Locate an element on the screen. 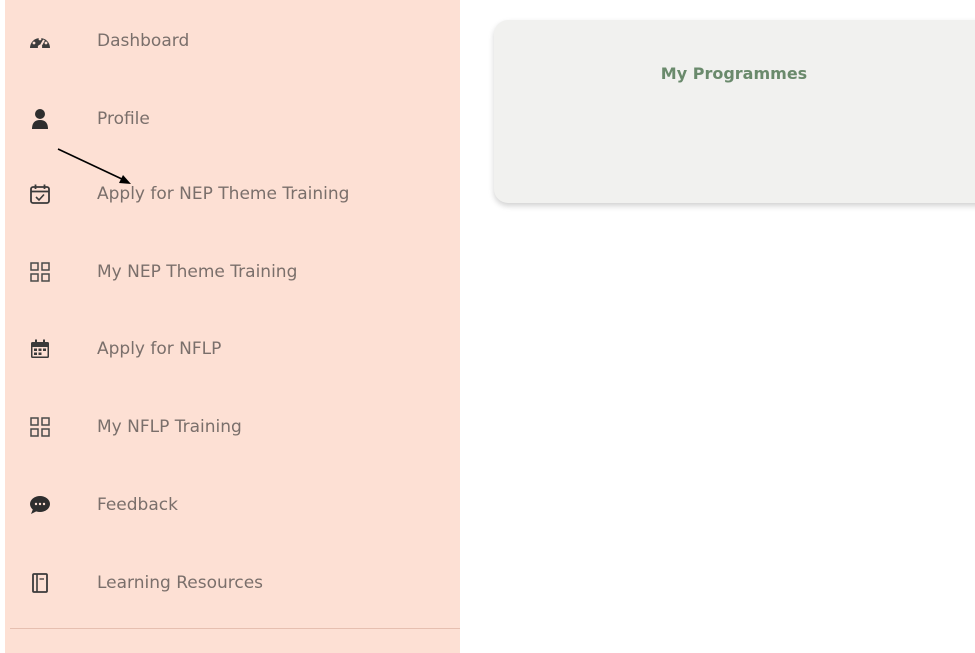 The width and height of the screenshot is (975, 653). sidebar-item-label: My NEP Theme Training is located at coordinates (197, 272).